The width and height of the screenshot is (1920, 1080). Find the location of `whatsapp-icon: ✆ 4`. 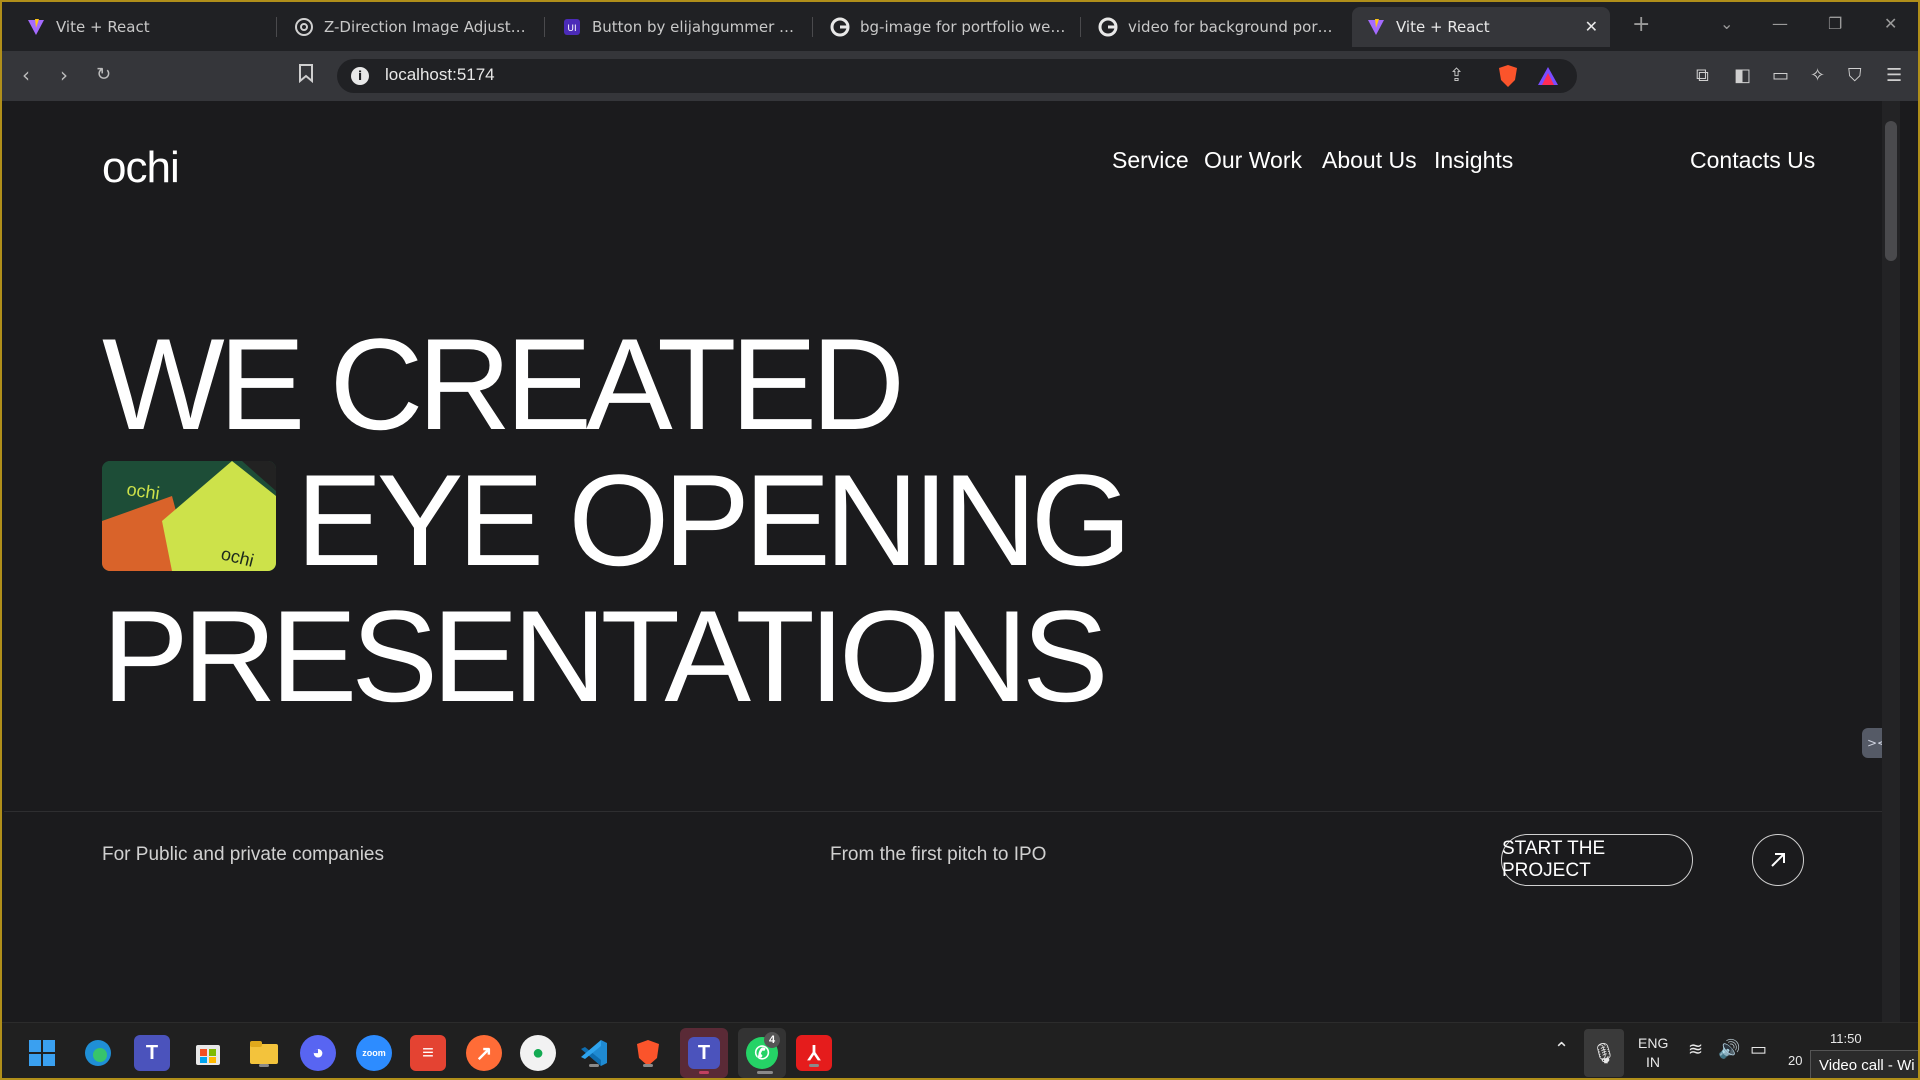

whatsapp-icon: ✆ 4 is located at coordinates (762, 1053).